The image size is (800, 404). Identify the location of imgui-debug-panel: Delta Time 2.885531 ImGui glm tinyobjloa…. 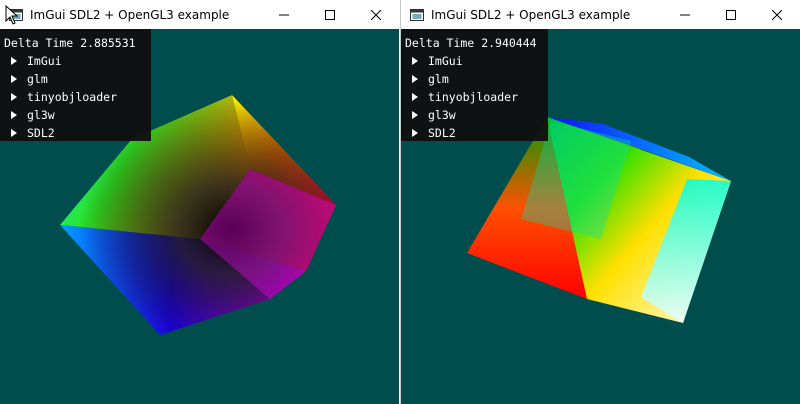
(75, 85).